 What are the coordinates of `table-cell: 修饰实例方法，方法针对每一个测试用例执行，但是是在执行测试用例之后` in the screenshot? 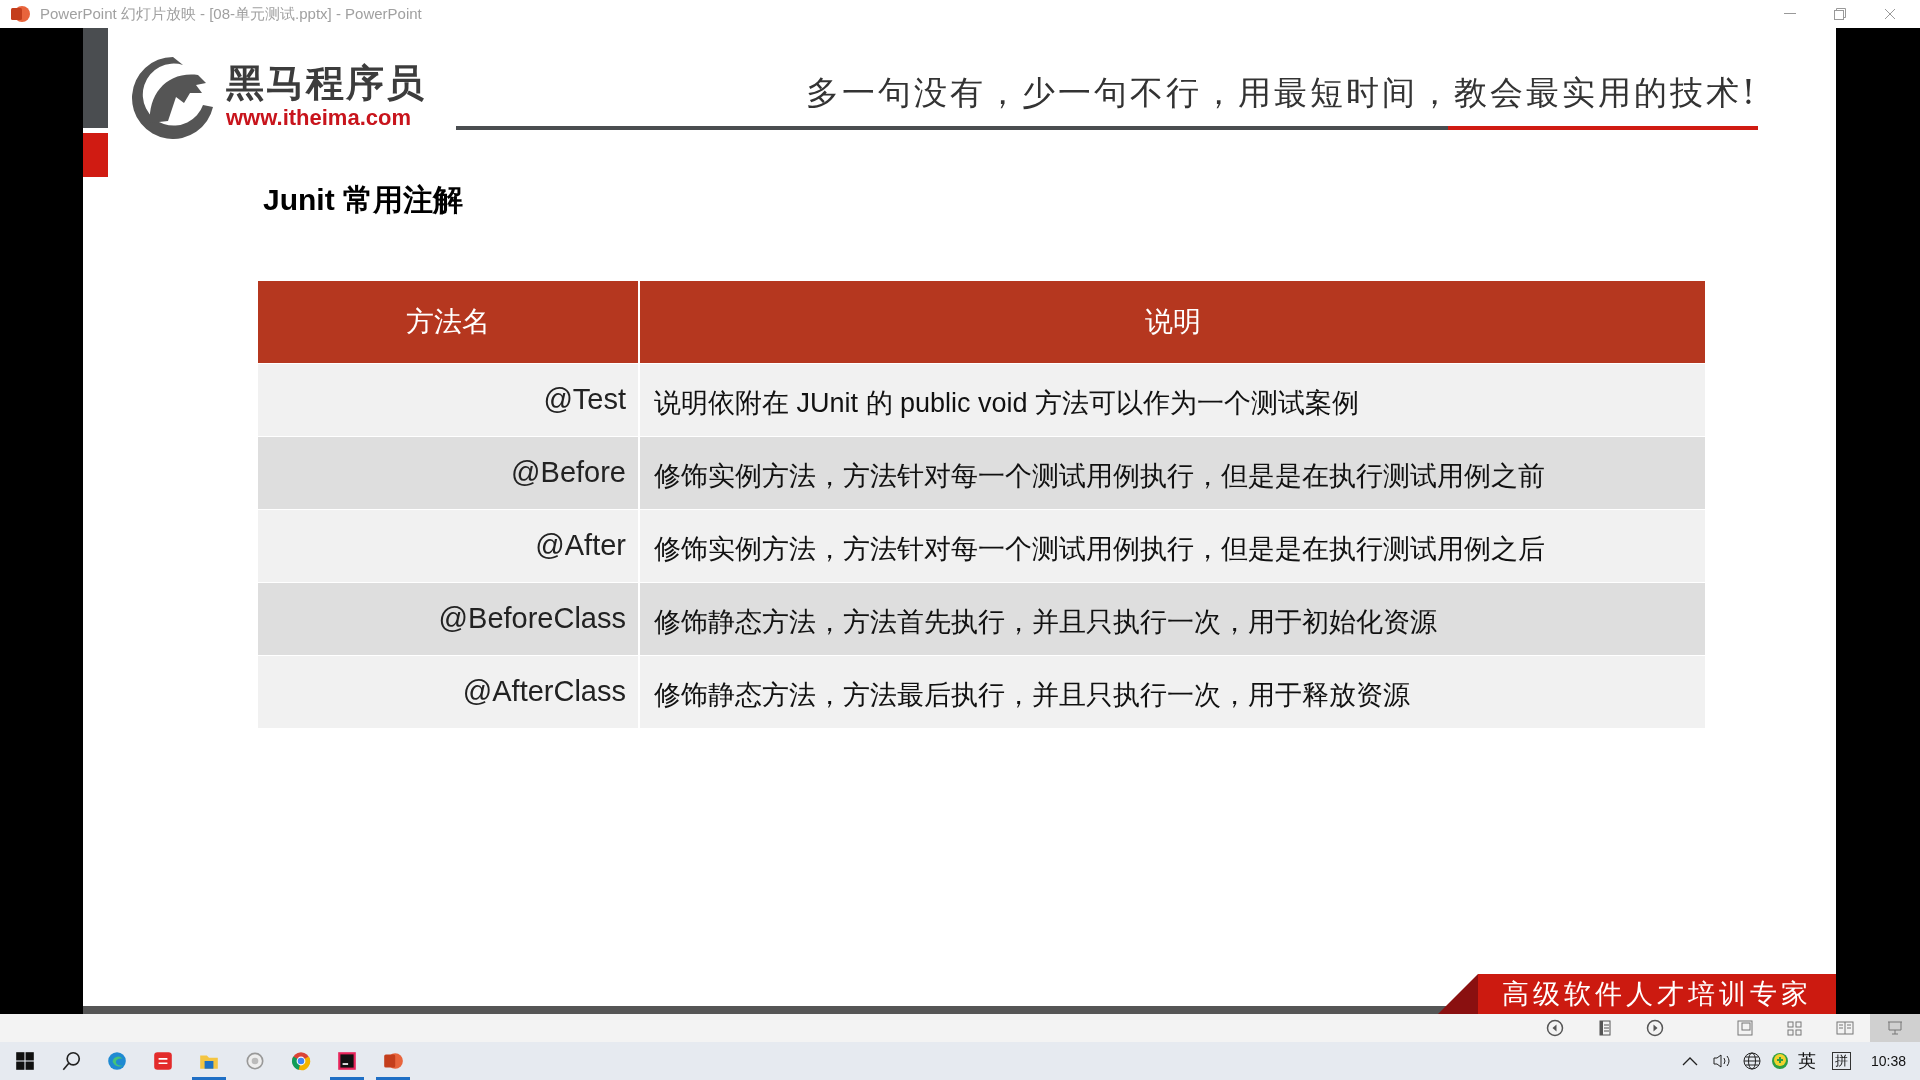 It's located at (1172, 546).